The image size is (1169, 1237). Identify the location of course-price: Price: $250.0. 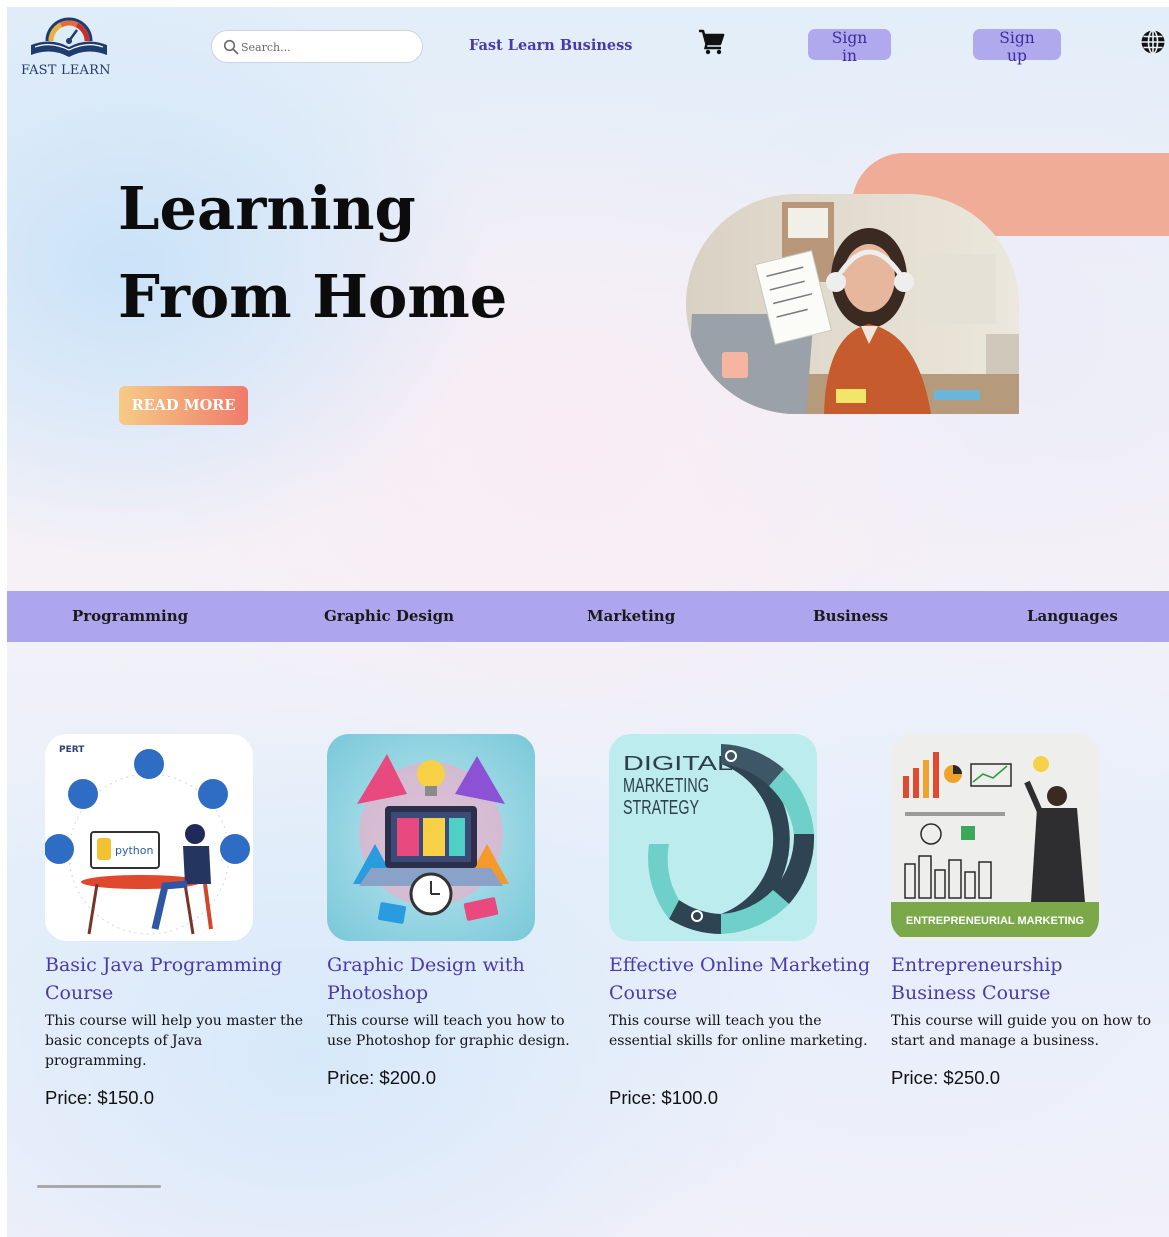
(946, 1077).